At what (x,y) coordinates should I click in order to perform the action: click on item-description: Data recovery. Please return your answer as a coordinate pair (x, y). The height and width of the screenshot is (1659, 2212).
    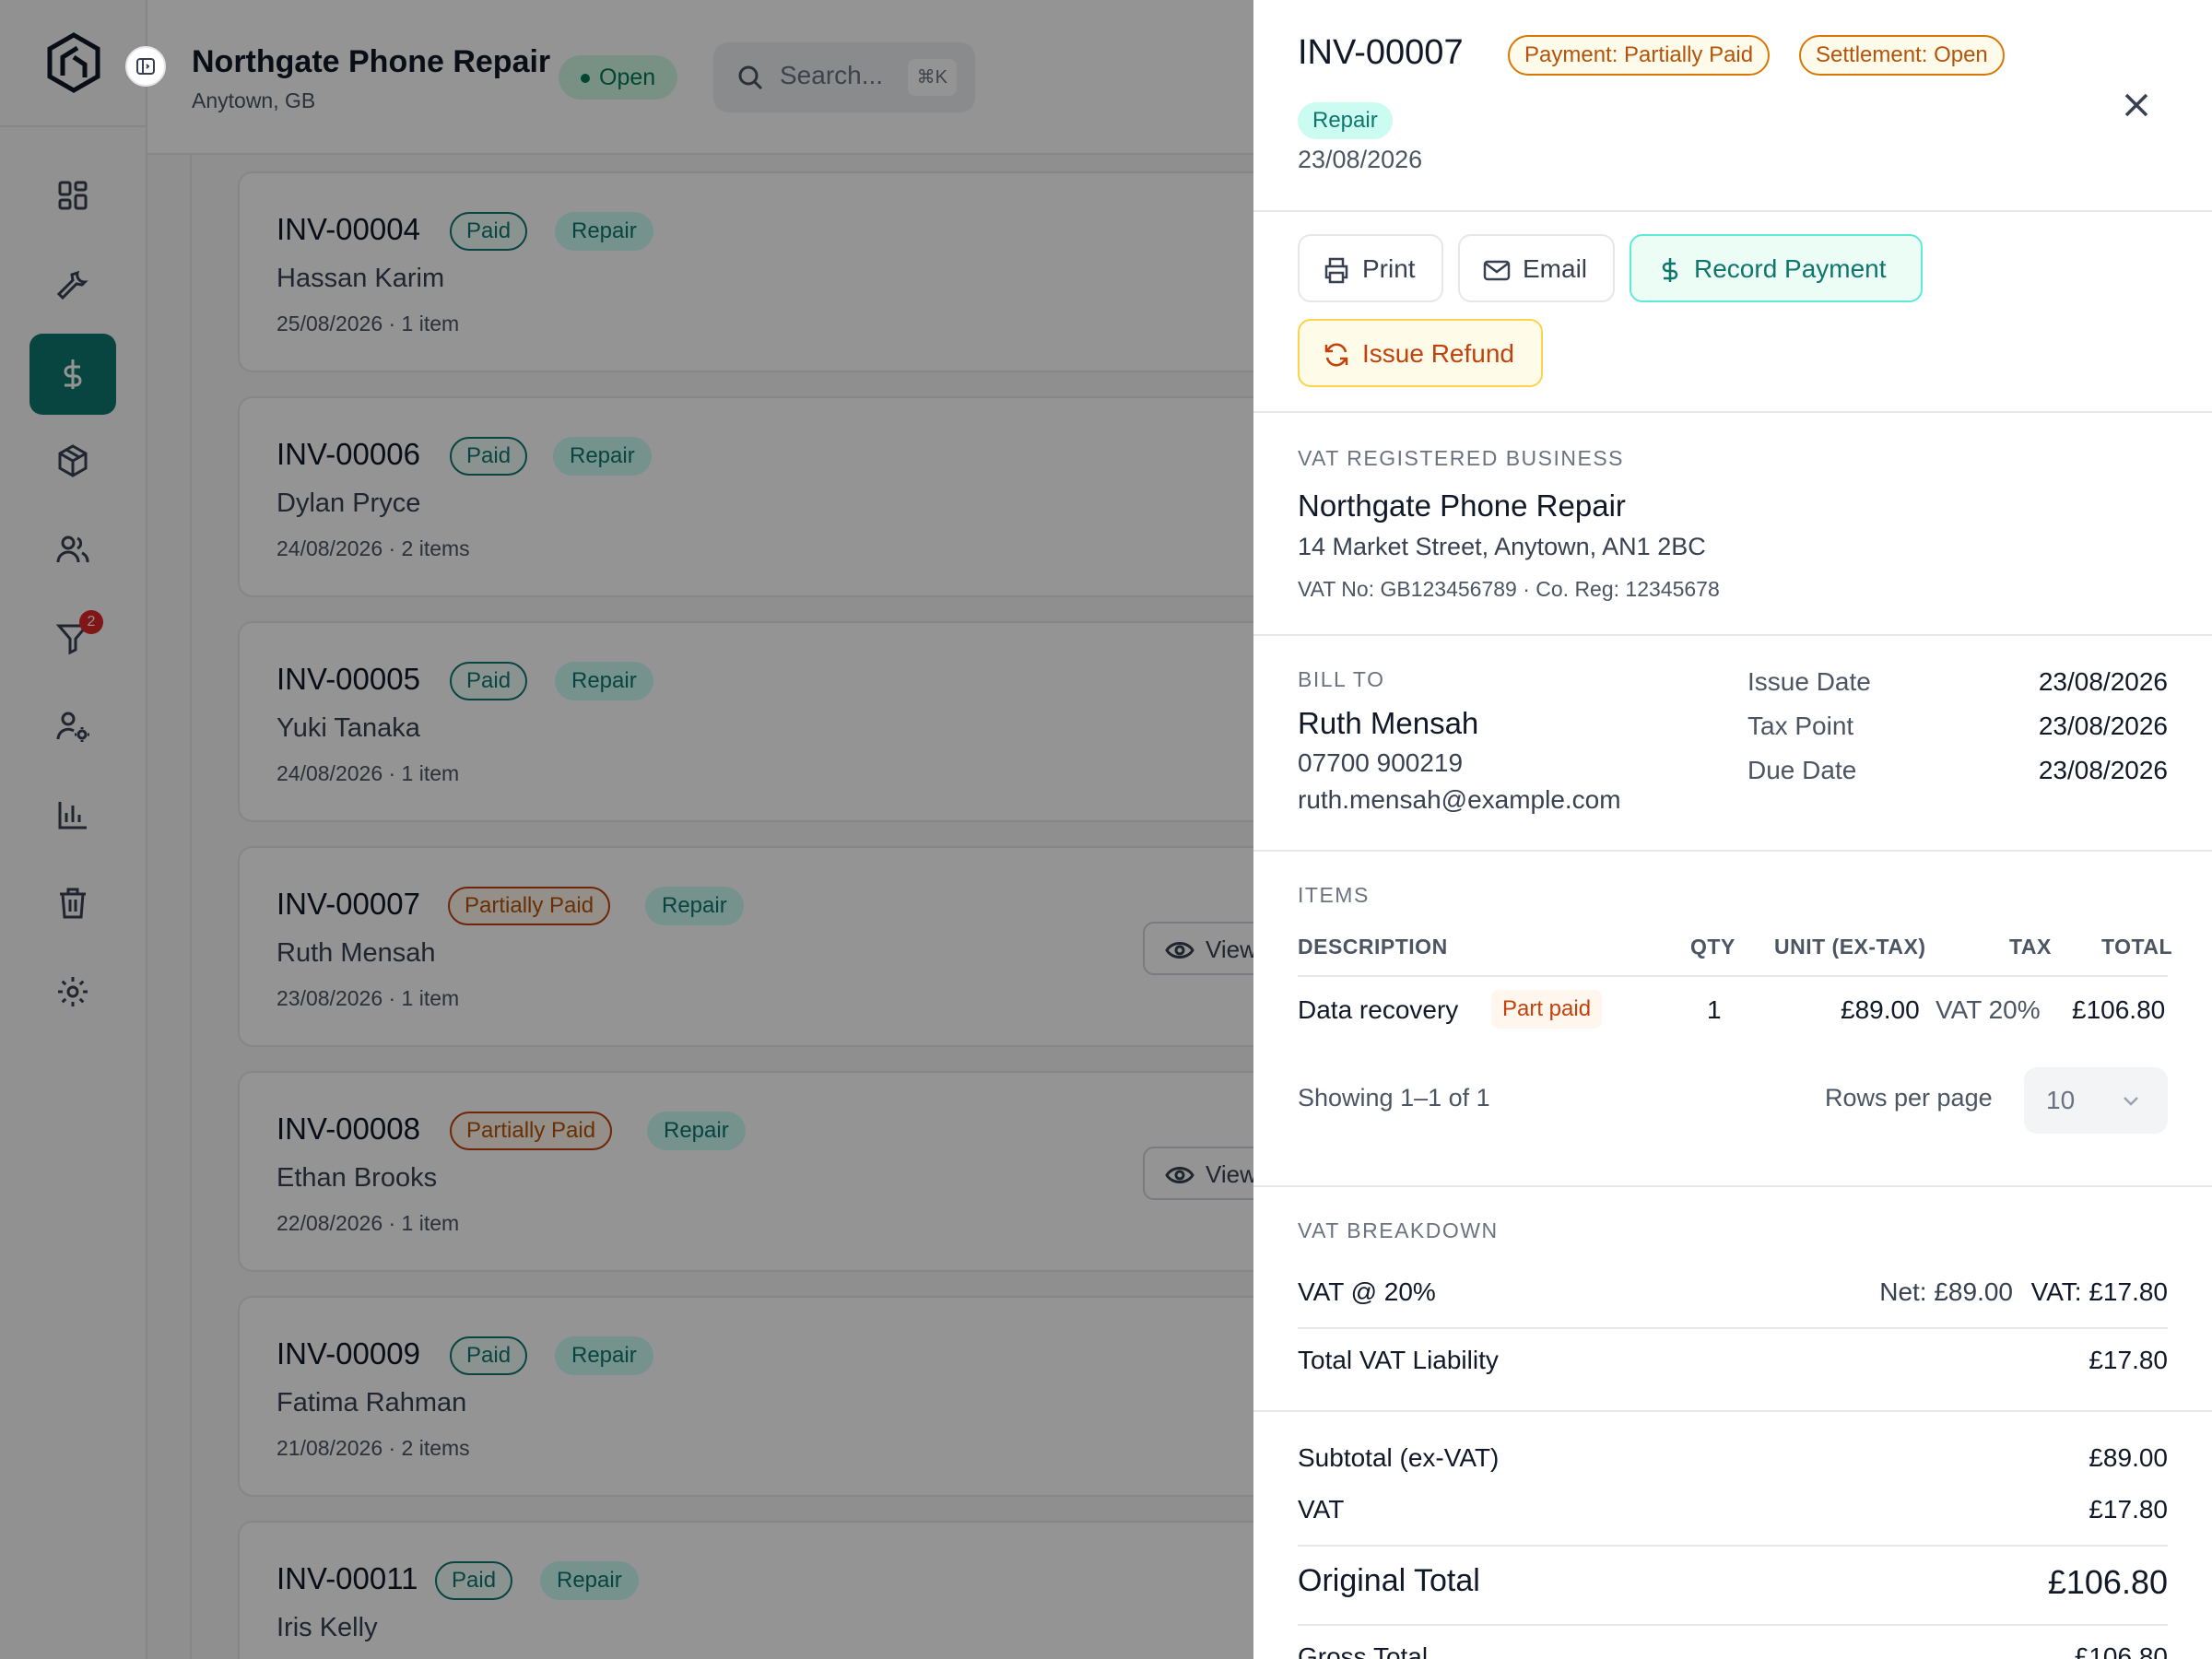
    Looking at the image, I should click on (1378, 1009).